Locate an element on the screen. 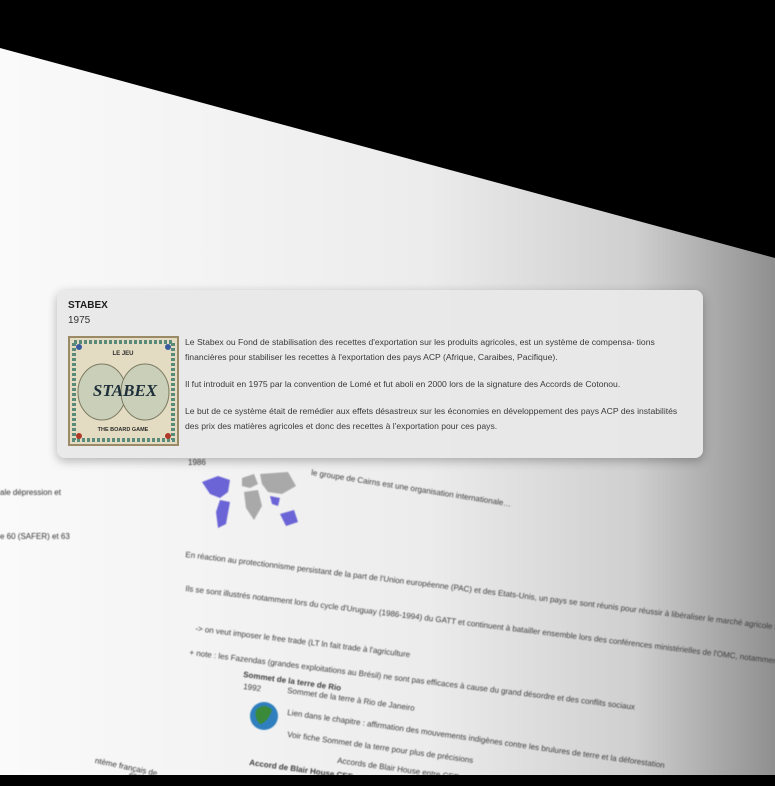 The width and height of the screenshot is (775, 786). board-top-label: LE JEU is located at coordinates (122, 354).